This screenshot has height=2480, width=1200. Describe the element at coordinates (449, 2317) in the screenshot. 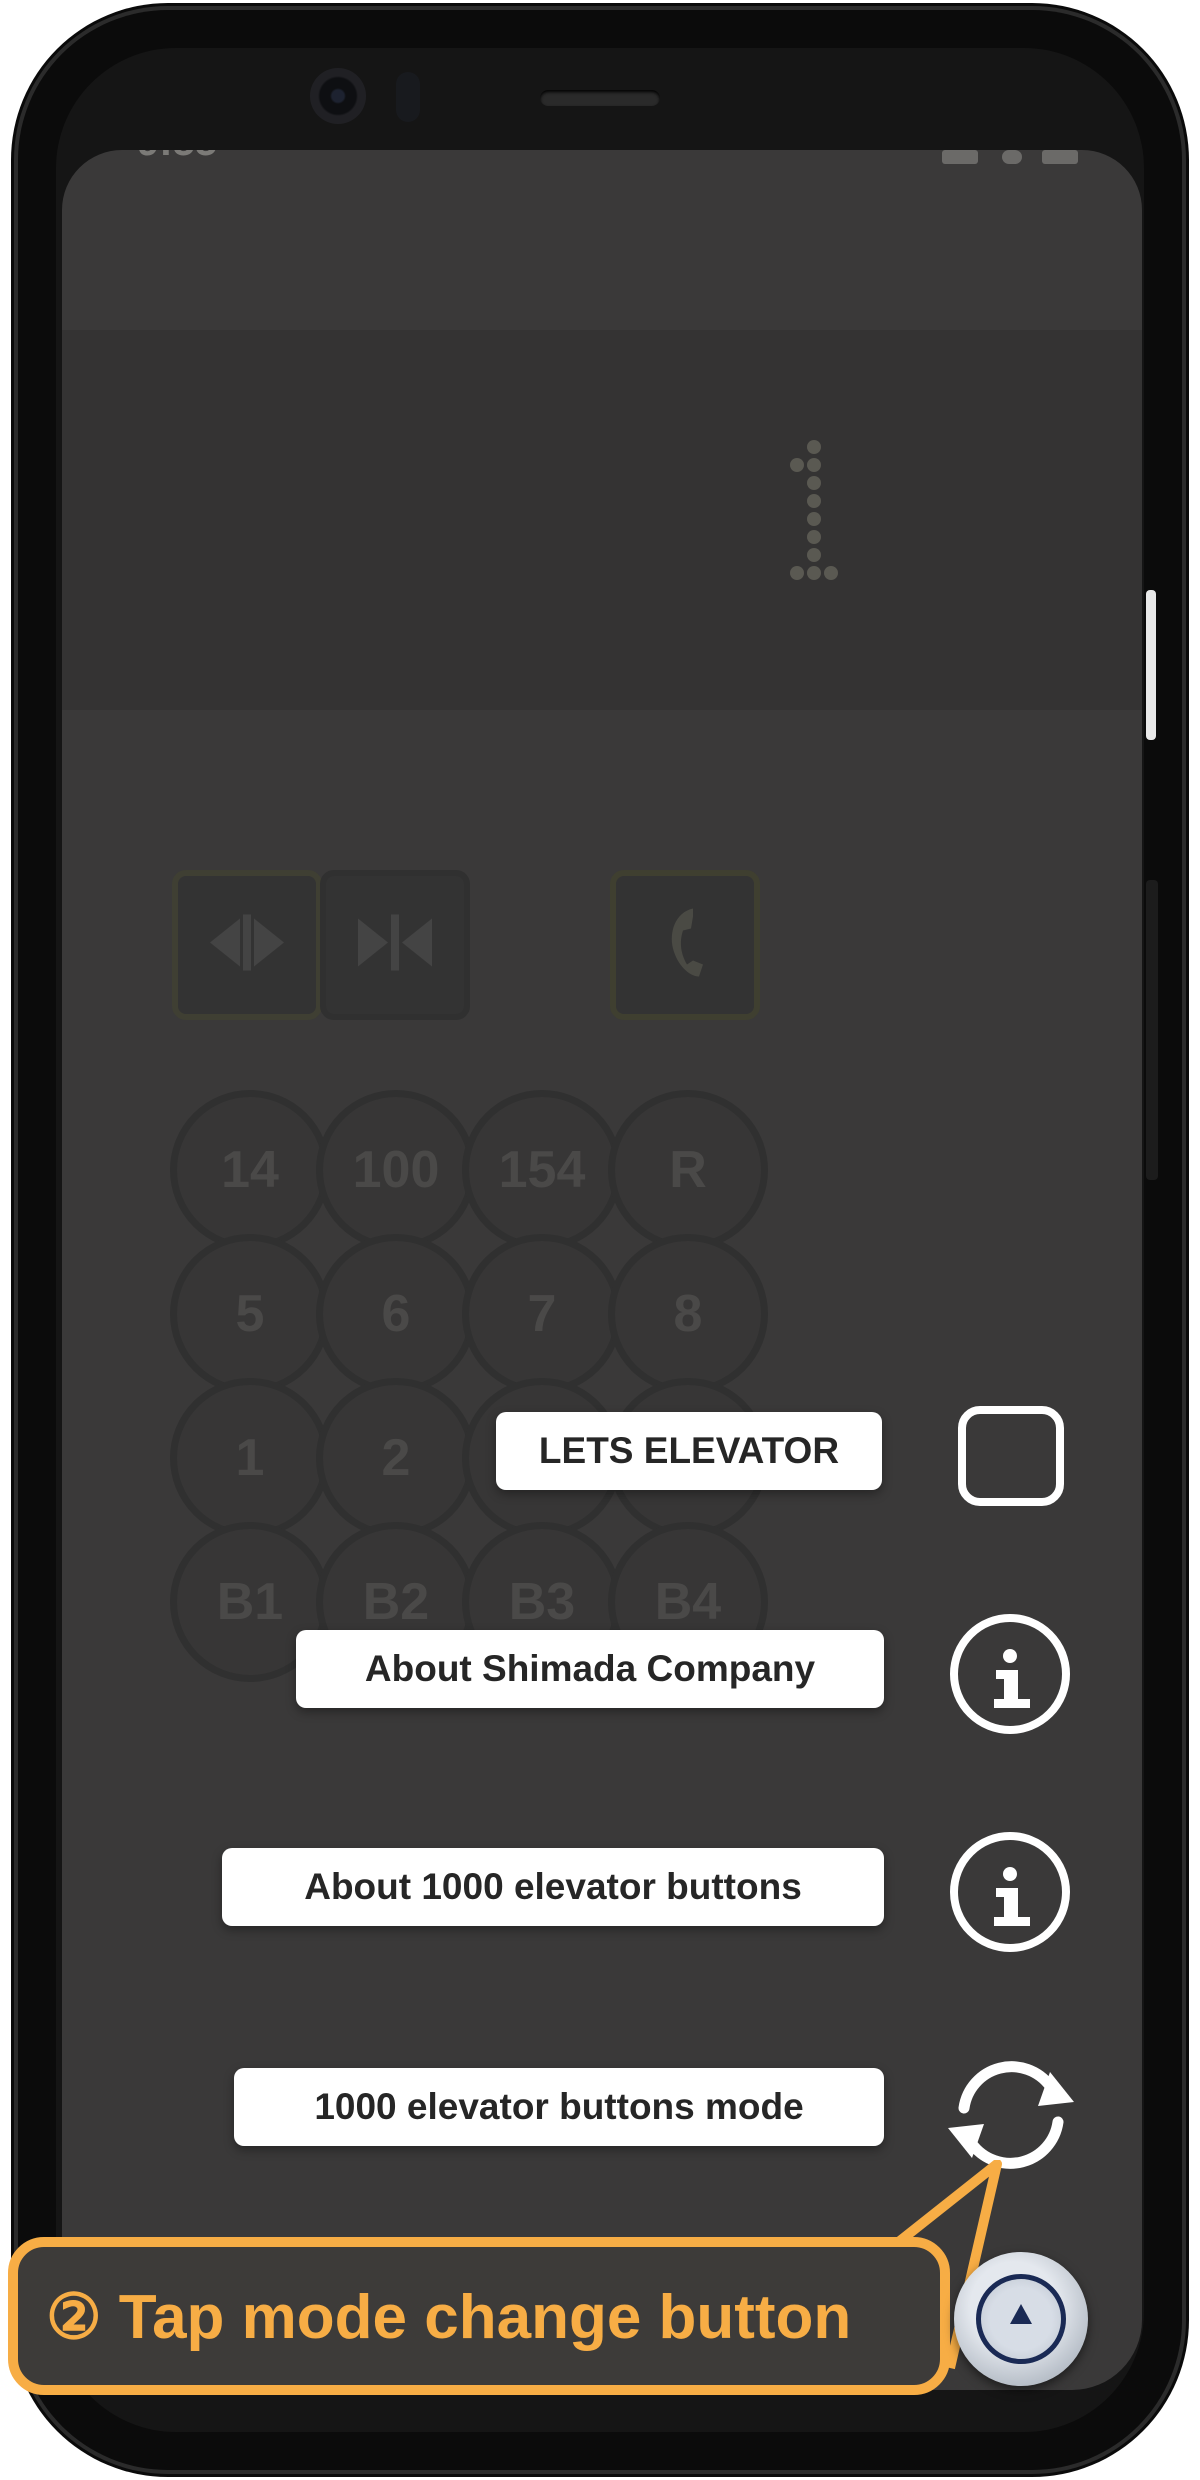

I see `callout-text: ② Tap mode change button` at that location.